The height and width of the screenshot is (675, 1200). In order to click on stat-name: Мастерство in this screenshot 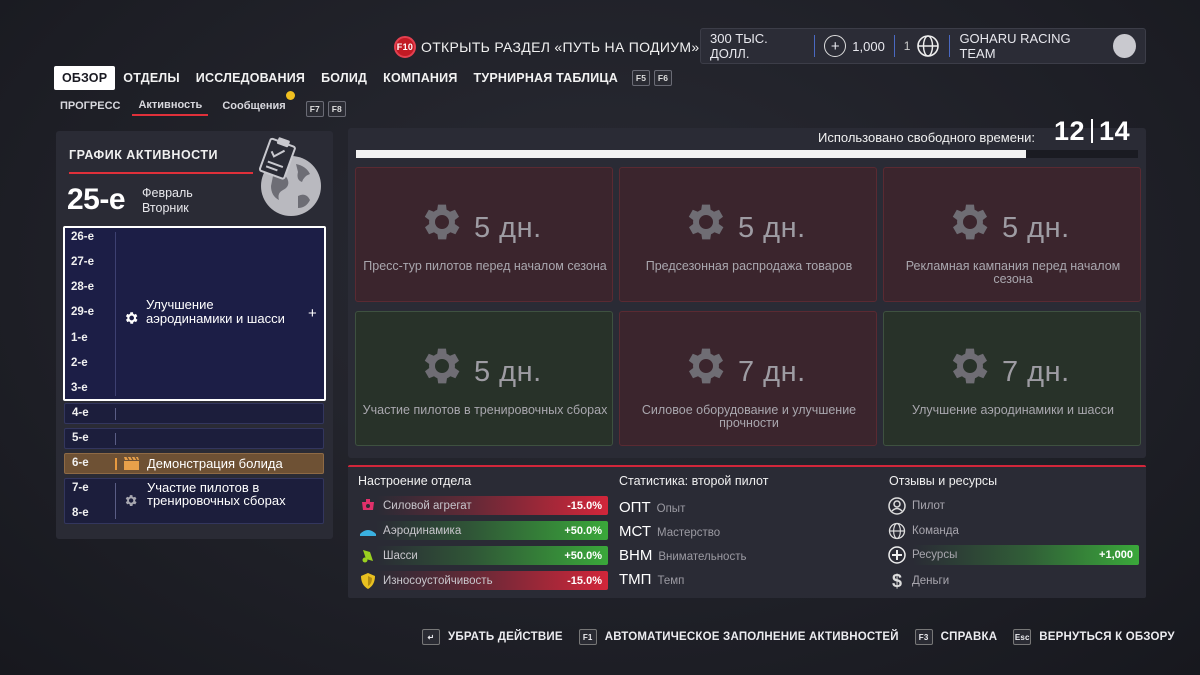, I will do `click(689, 533)`.